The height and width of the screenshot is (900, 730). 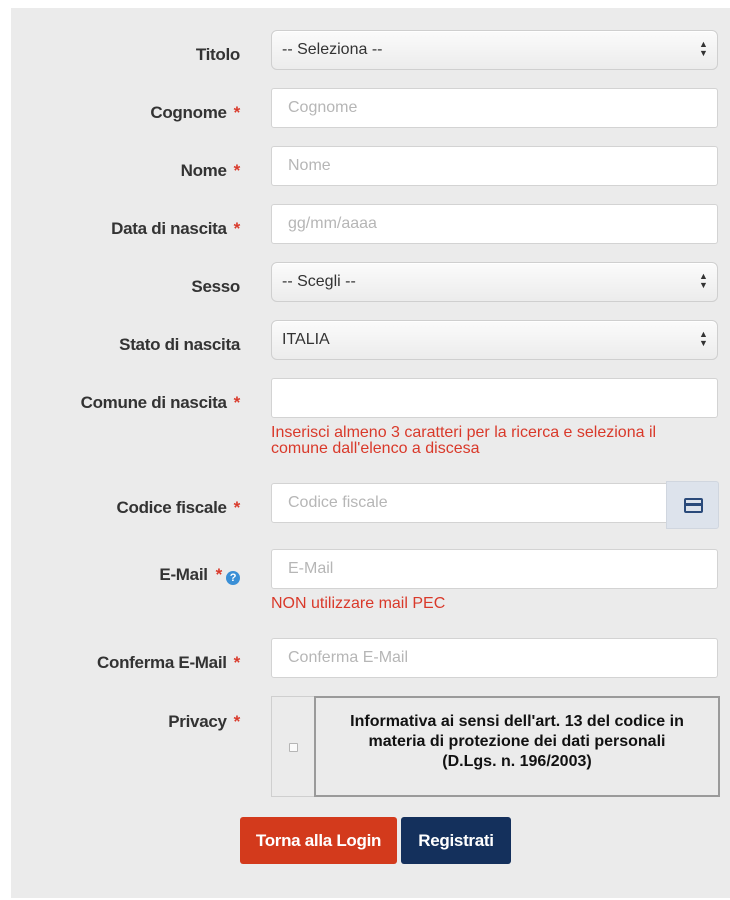 What do you see at coordinates (517, 761) in the screenshot?
I see `privacy-text-line3: (D.Lgs. n. 196/2003)` at bounding box center [517, 761].